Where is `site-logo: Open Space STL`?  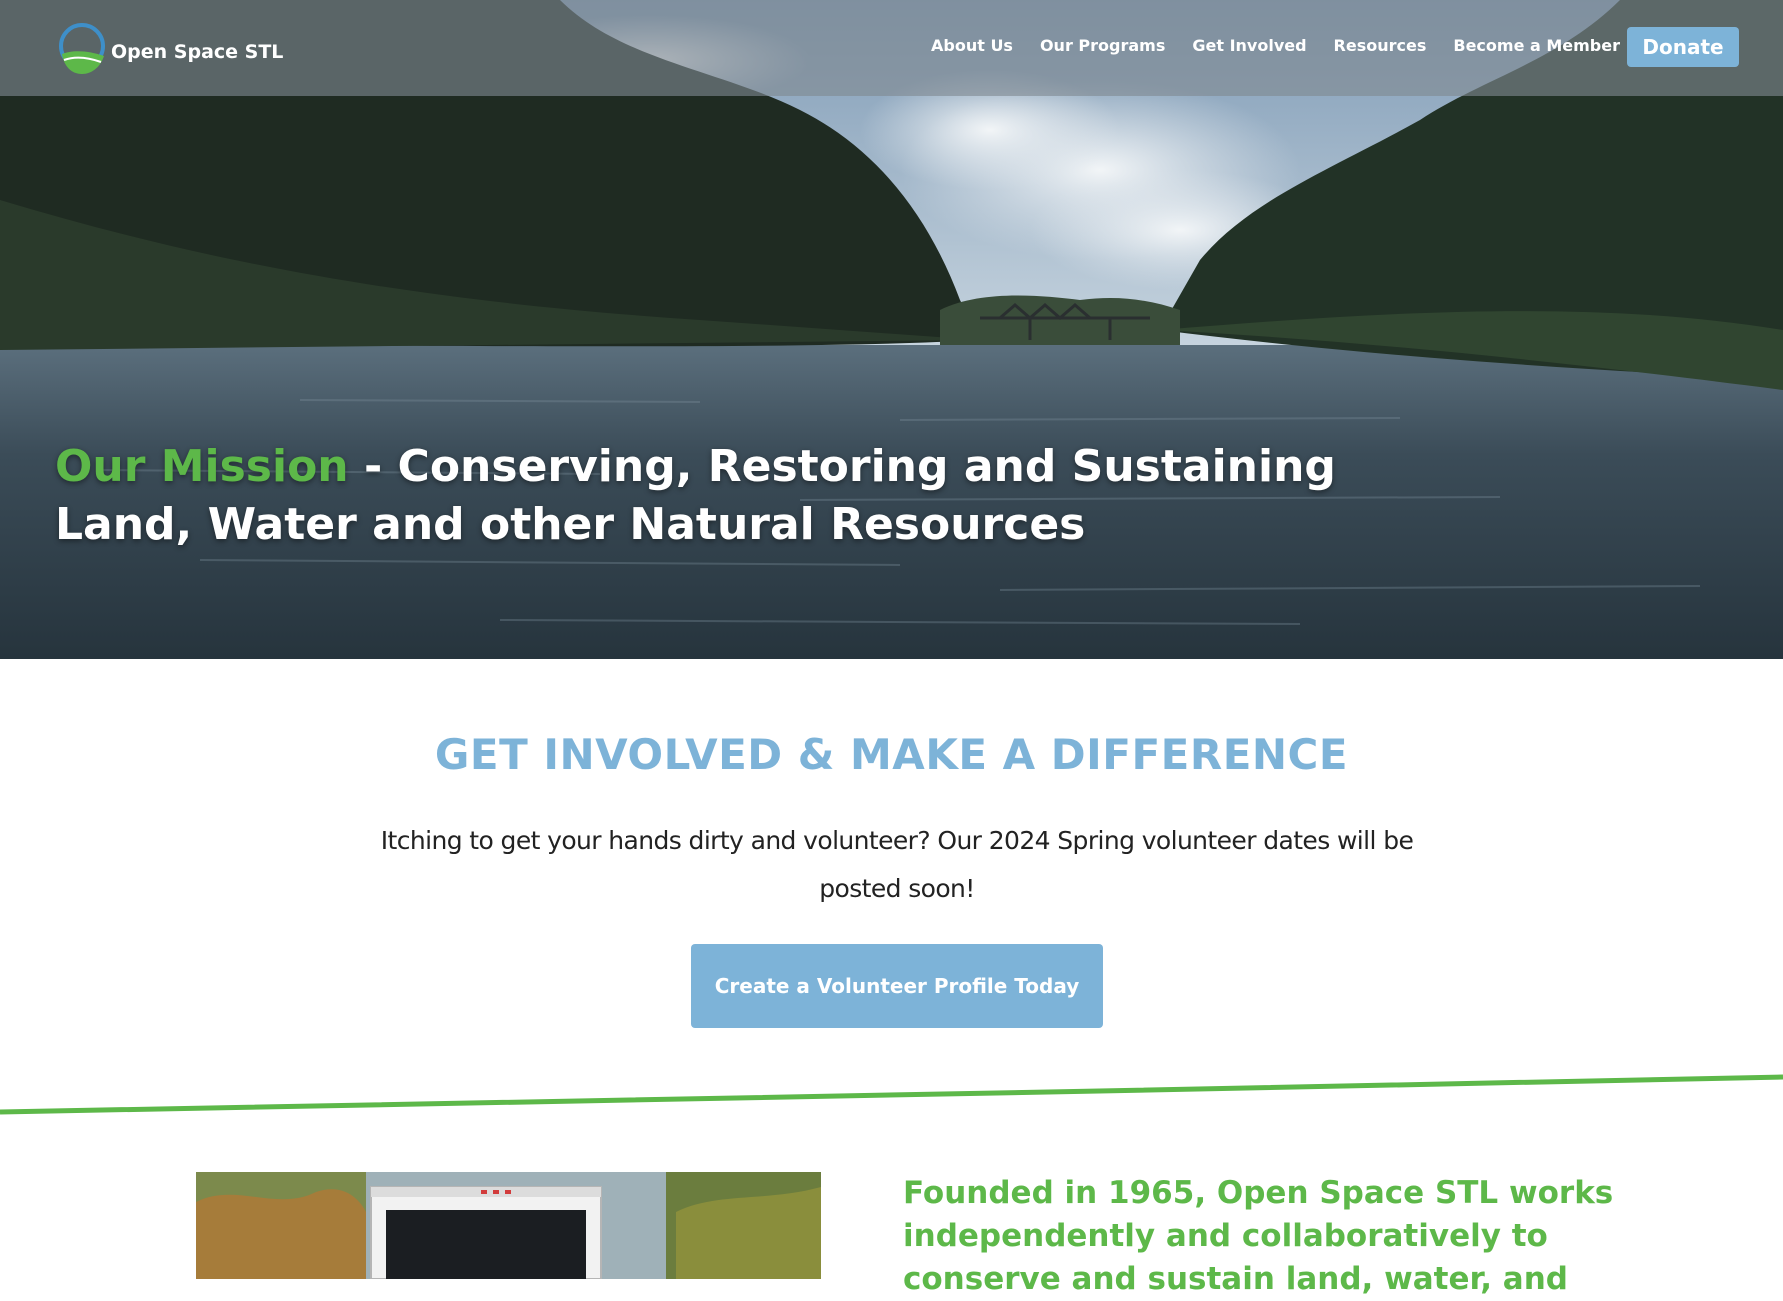
site-logo: Open Space STL is located at coordinates (170, 48).